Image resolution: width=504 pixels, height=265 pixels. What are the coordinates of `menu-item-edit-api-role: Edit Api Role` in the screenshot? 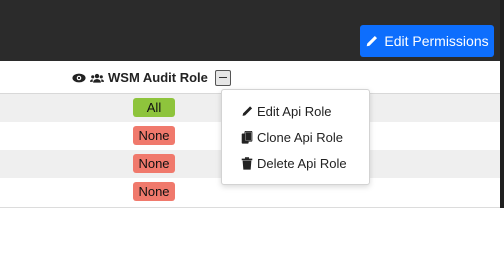 It's located at (295, 111).